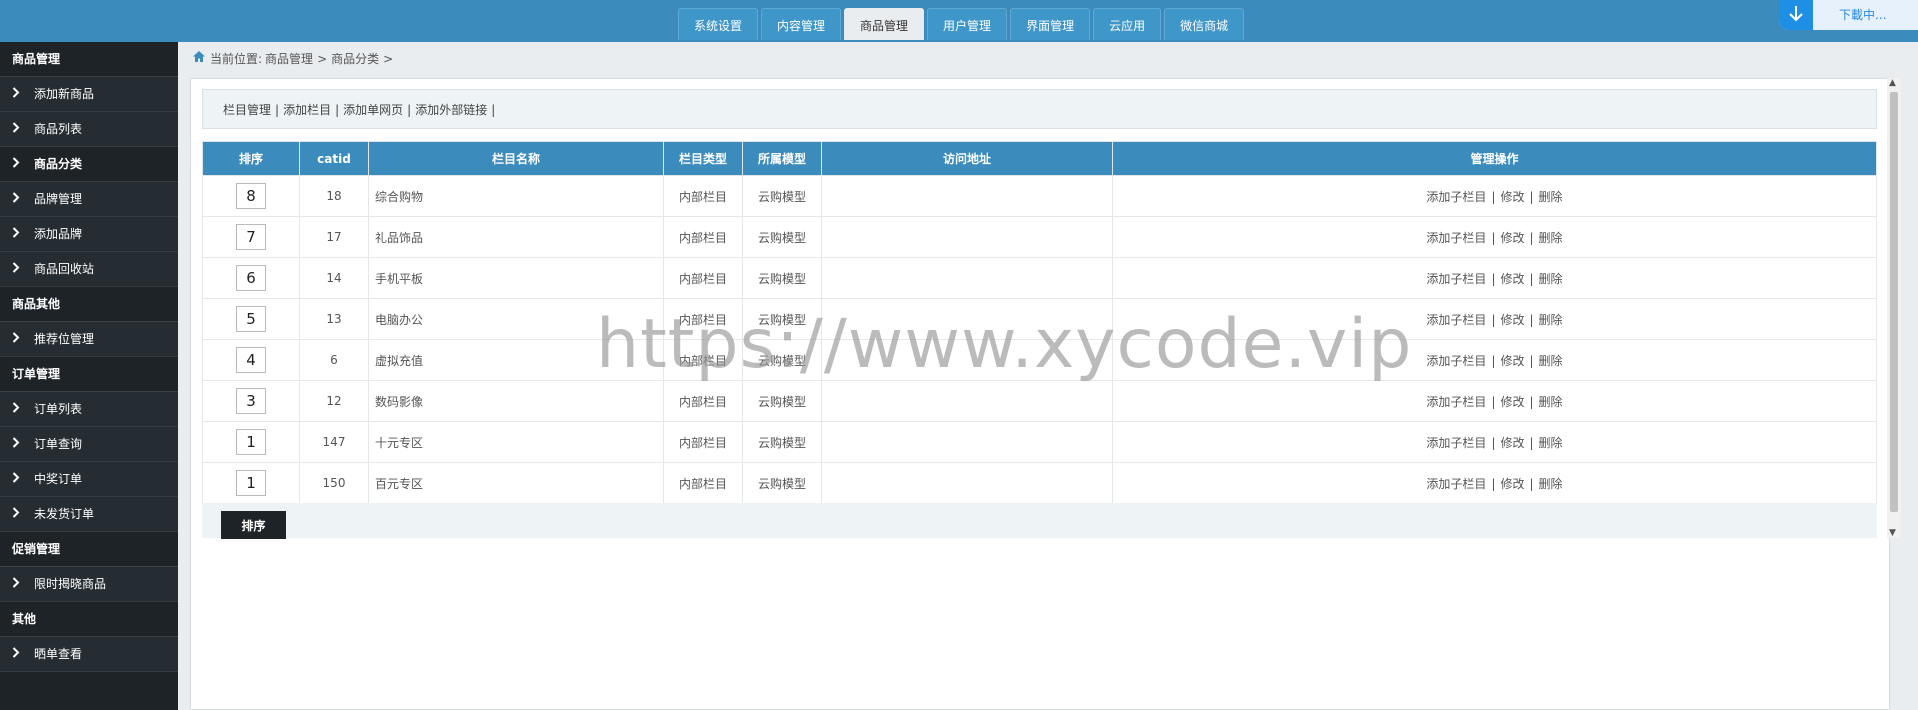 This screenshot has height=710, width=1918. What do you see at coordinates (89, 409) in the screenshot?
I see `sidebar-item: 订单列表` at bounding box center [89, 409].